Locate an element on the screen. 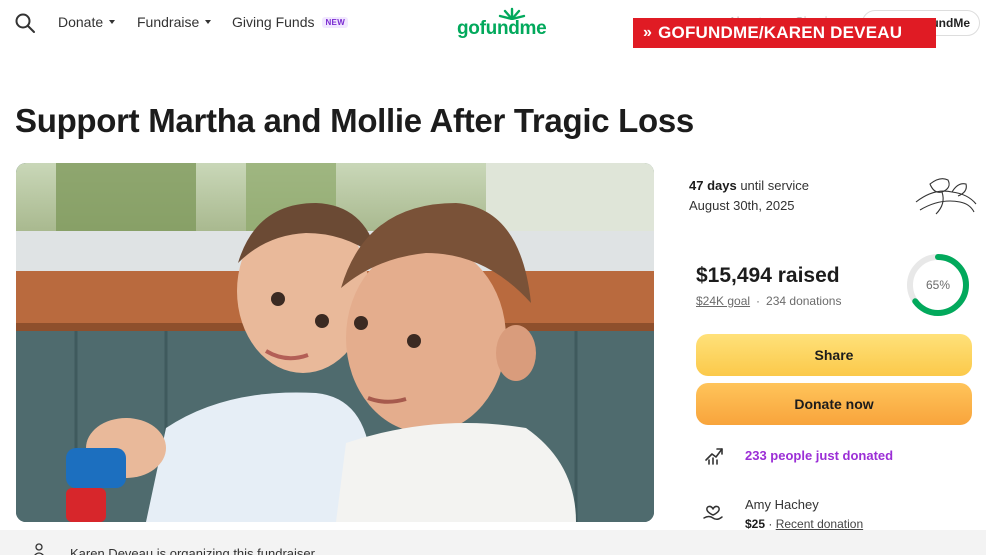  nav-giving-funds-label: Giving Funds is located at coordinates (273, 22).